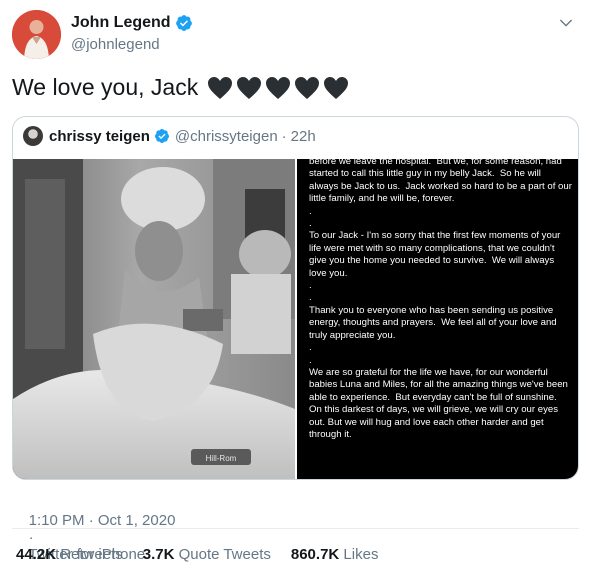 The height and width of the screenshot is (575, 591). What do you see at coordinates (99, 136) in the screenshot?
I see `quoted-display-name: chrissy teigen` at bounding box center [99, 136].